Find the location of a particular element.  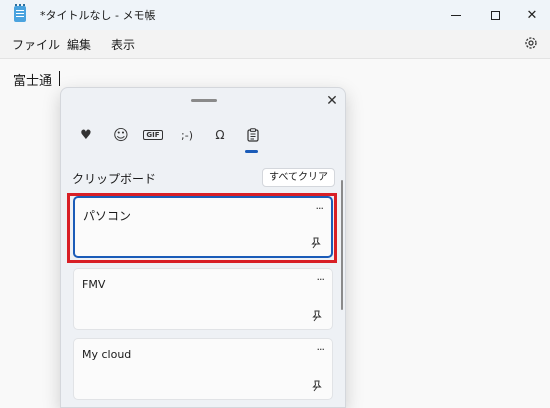

menu-file: ファイル is located at coordinates (36, 44).